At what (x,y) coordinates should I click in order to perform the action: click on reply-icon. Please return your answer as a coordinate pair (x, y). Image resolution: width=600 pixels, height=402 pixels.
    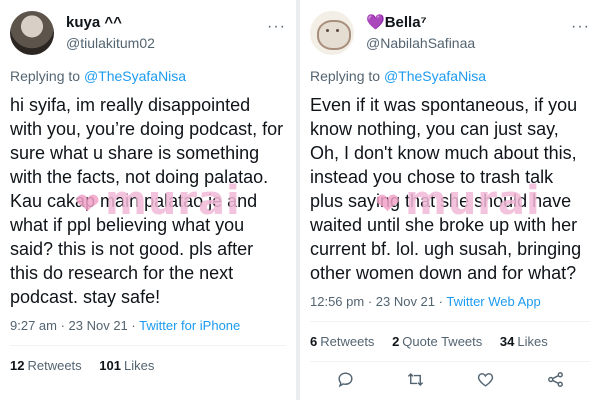
    Looking at the image, I should click on (345, 382).